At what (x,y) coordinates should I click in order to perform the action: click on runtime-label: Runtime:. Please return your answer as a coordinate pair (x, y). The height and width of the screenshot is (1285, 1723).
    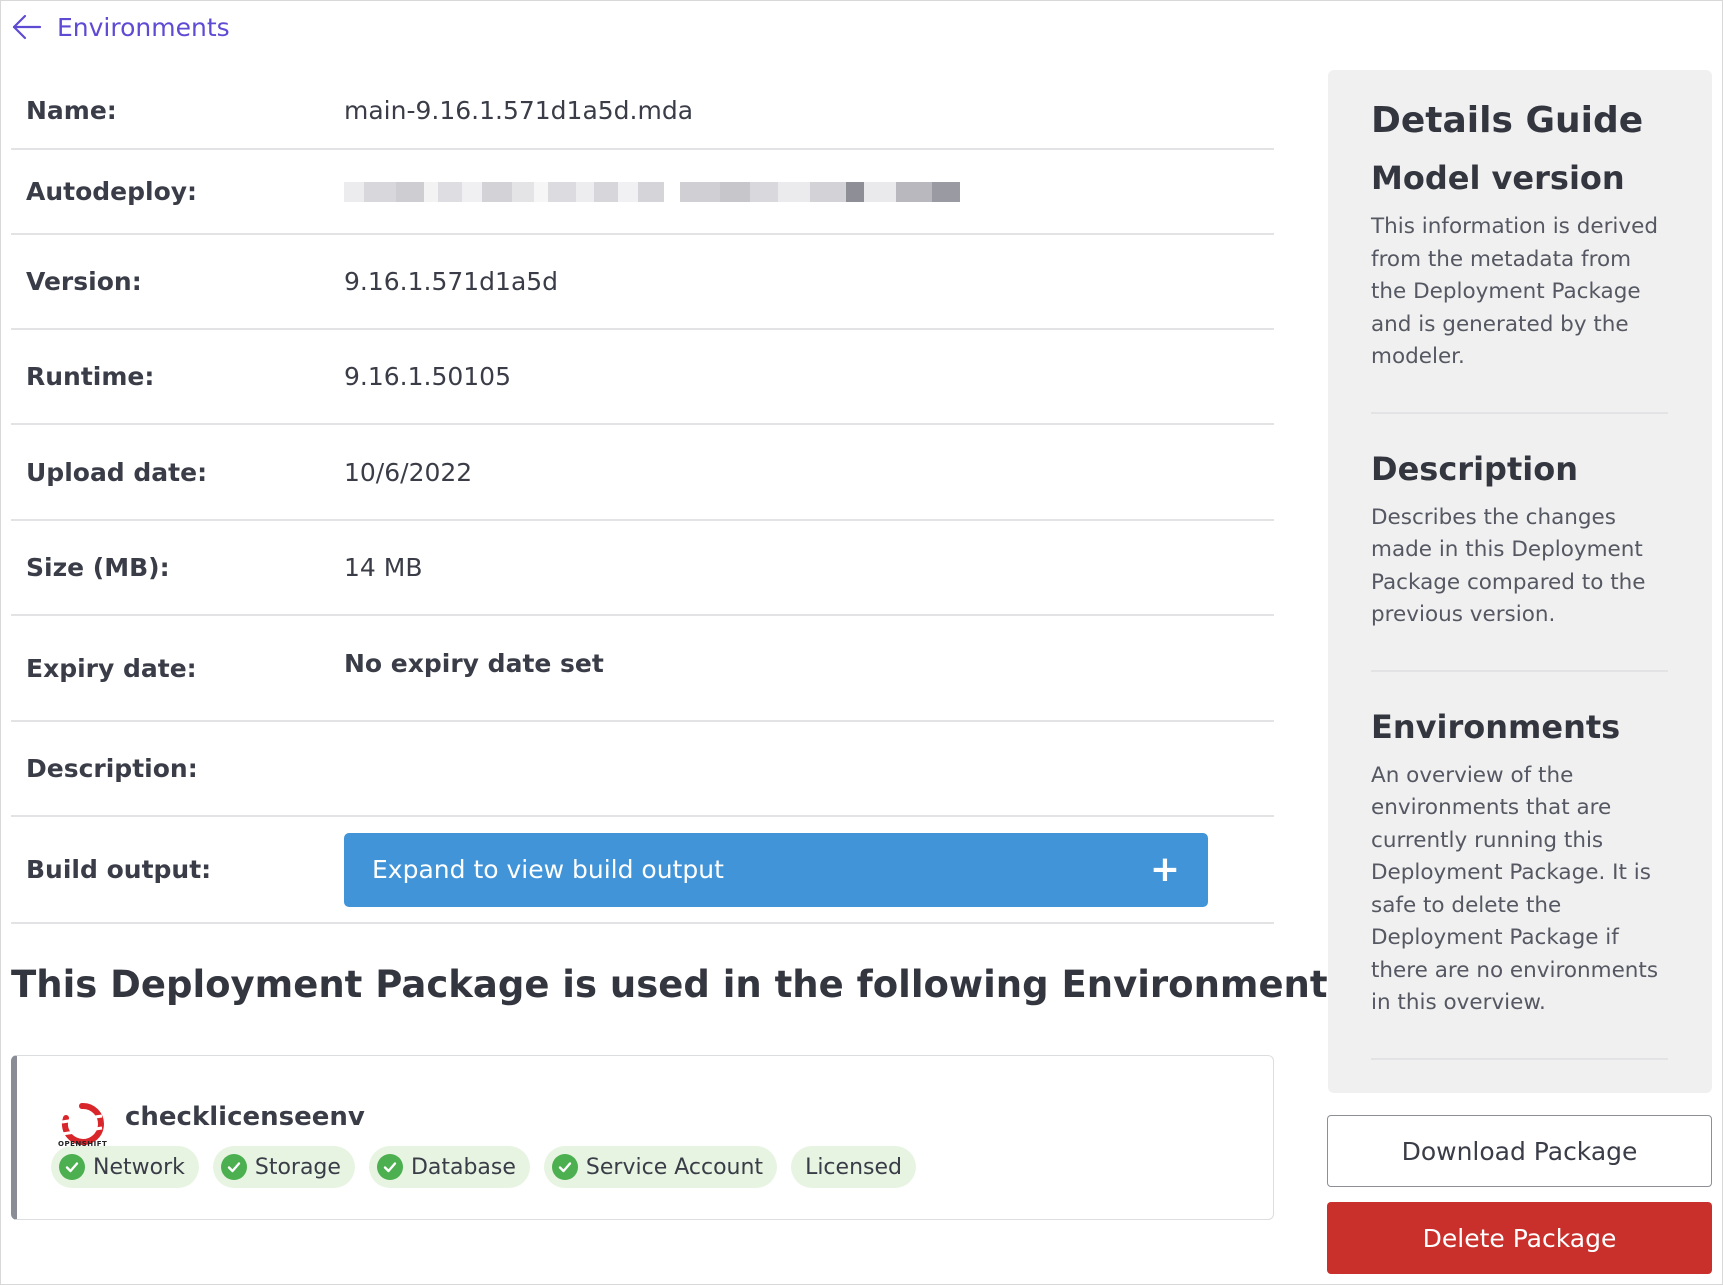
    Looking at the image, I should click on (90, 376).